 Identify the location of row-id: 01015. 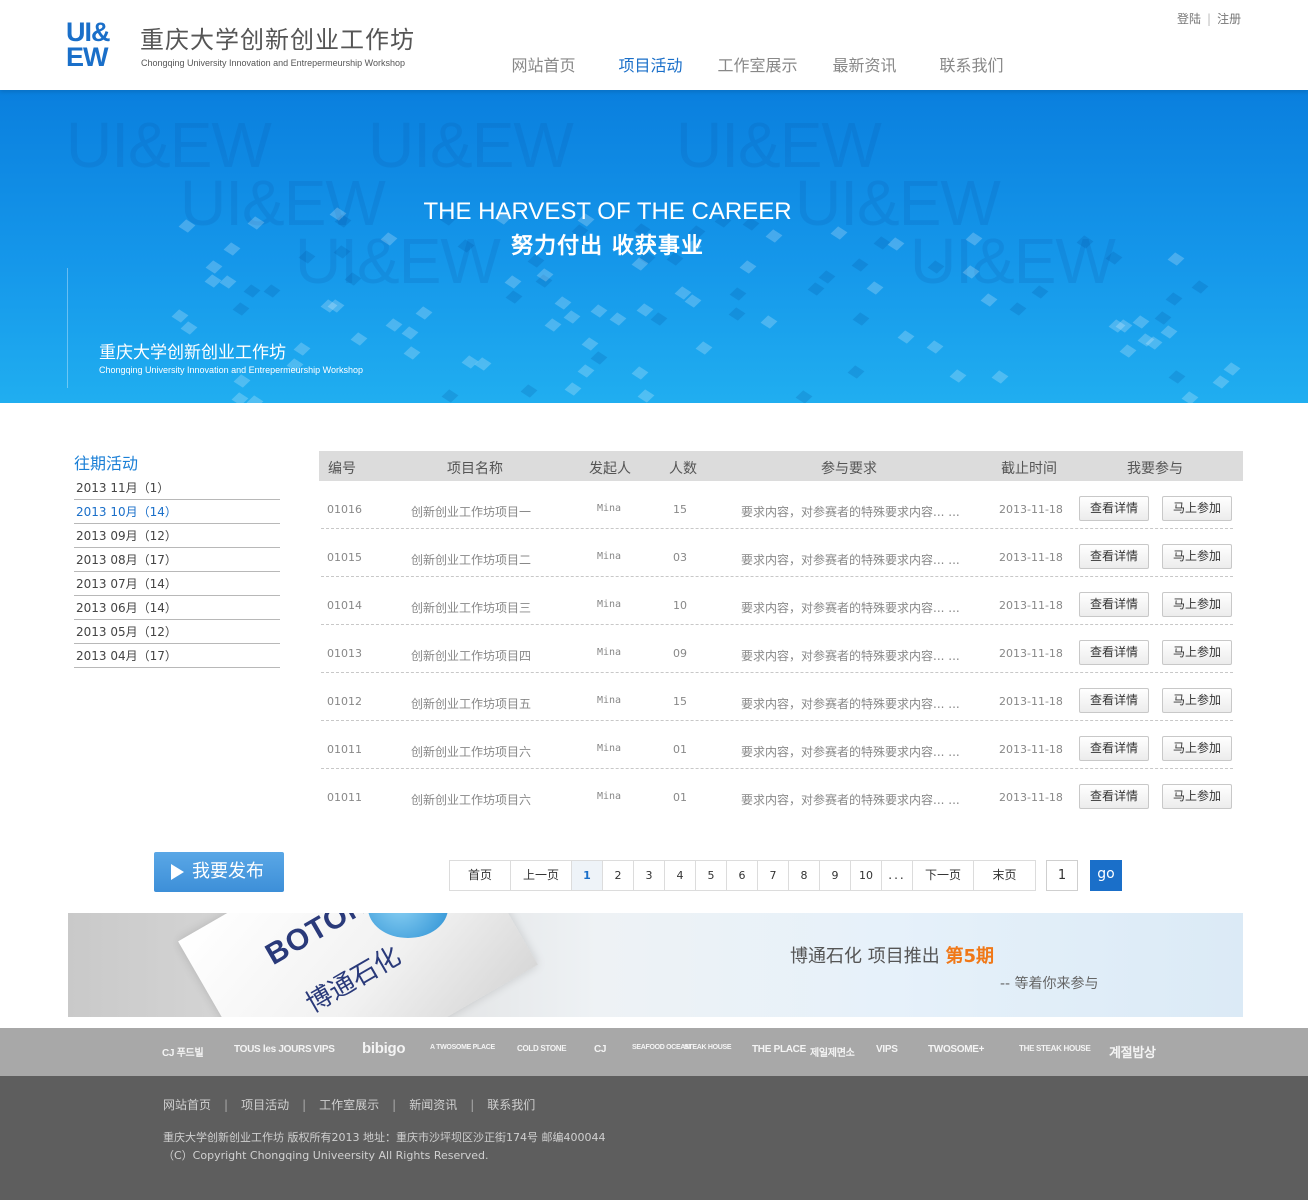
(344, 557).